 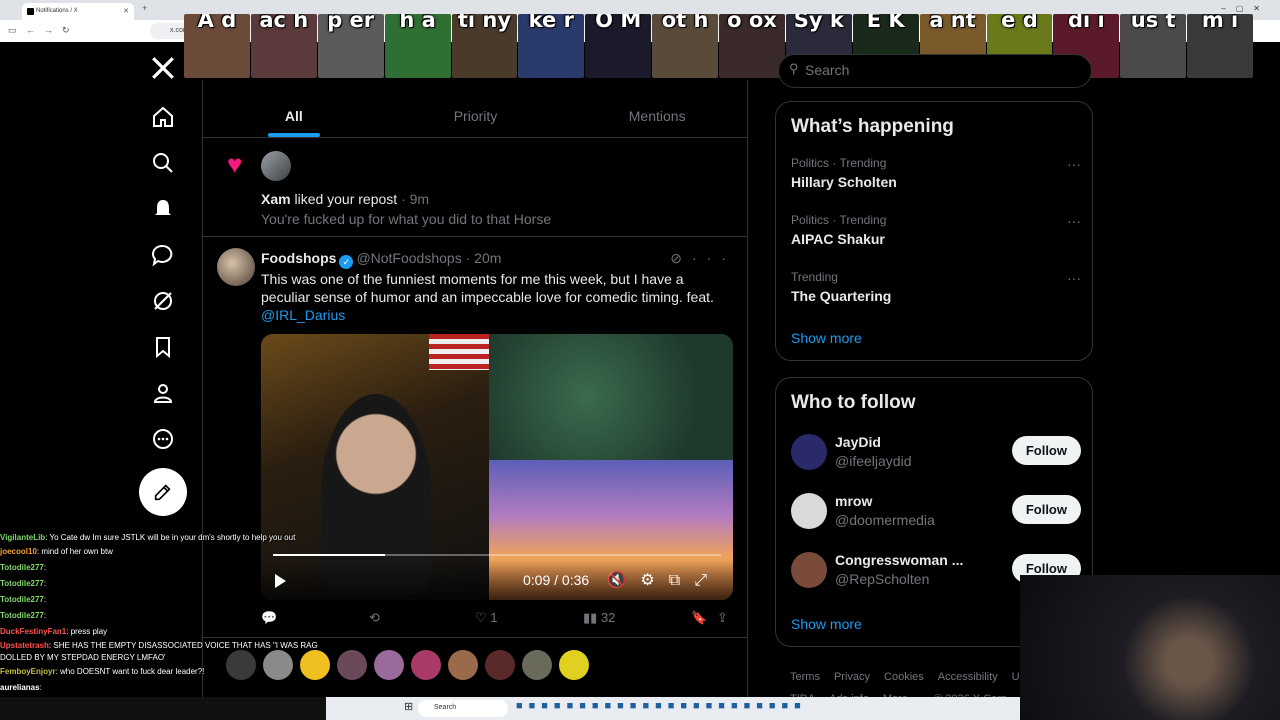 What do you see at coordinates (486, 618) in the screenshot?
I see `like-button: ♡ 1` at bounding box center [486, 618].